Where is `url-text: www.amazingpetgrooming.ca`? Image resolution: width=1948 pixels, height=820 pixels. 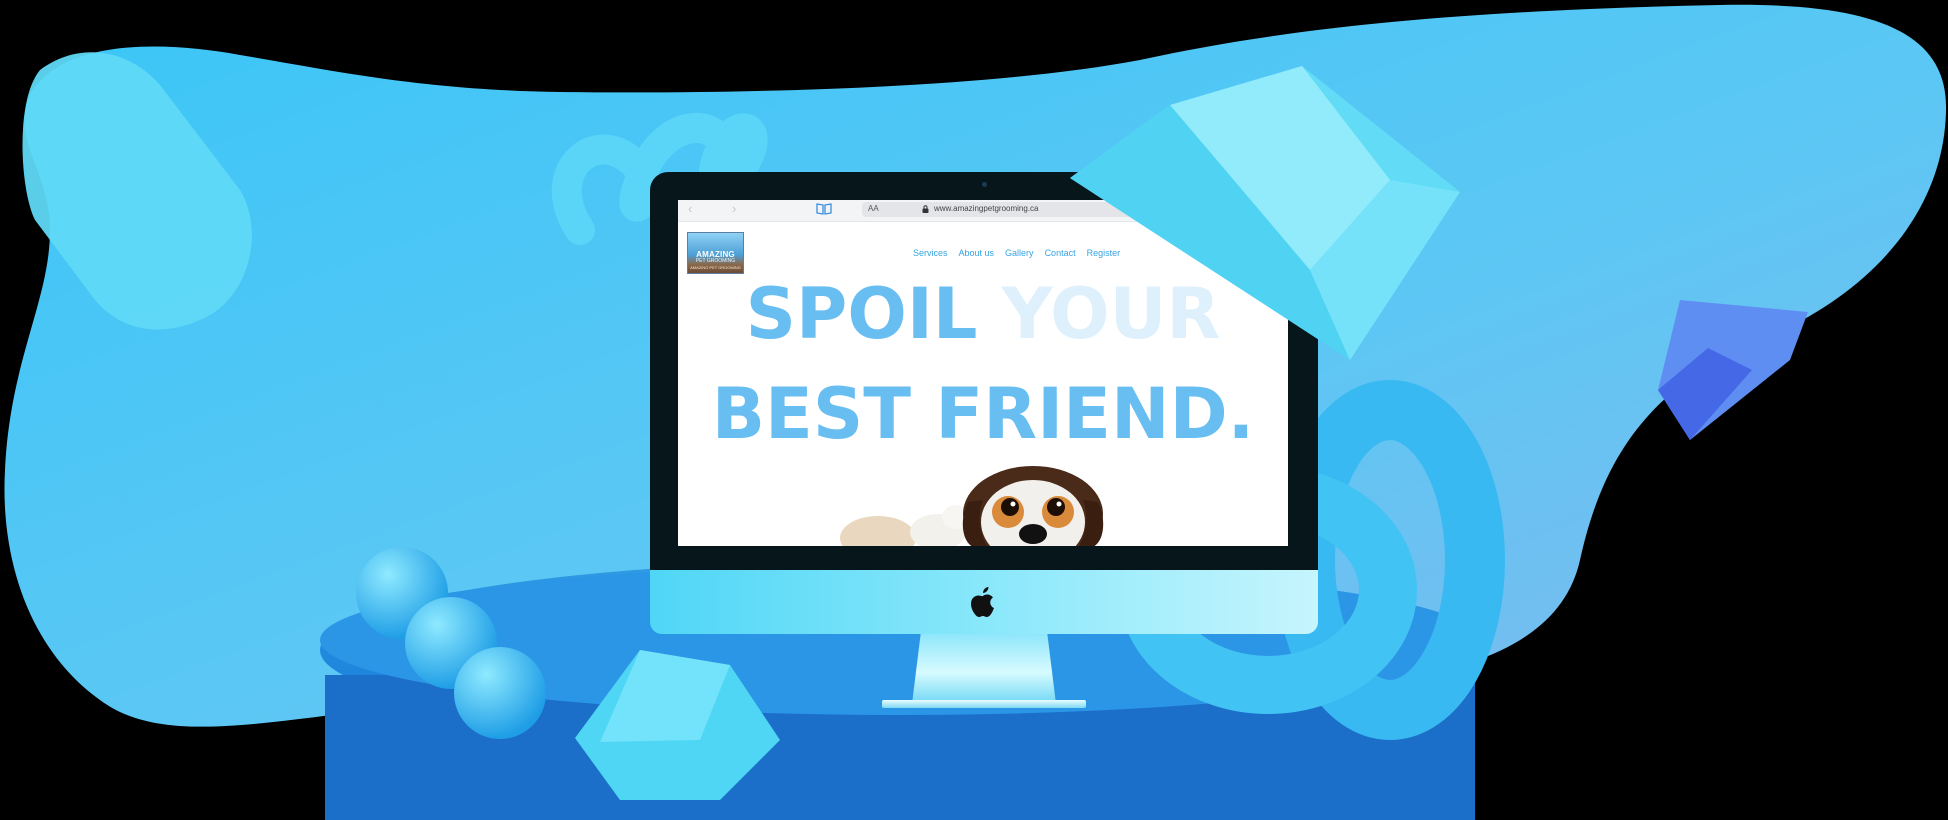 url-text: www.amazingpetgrooming.ca is located at coordinates (986, 208).